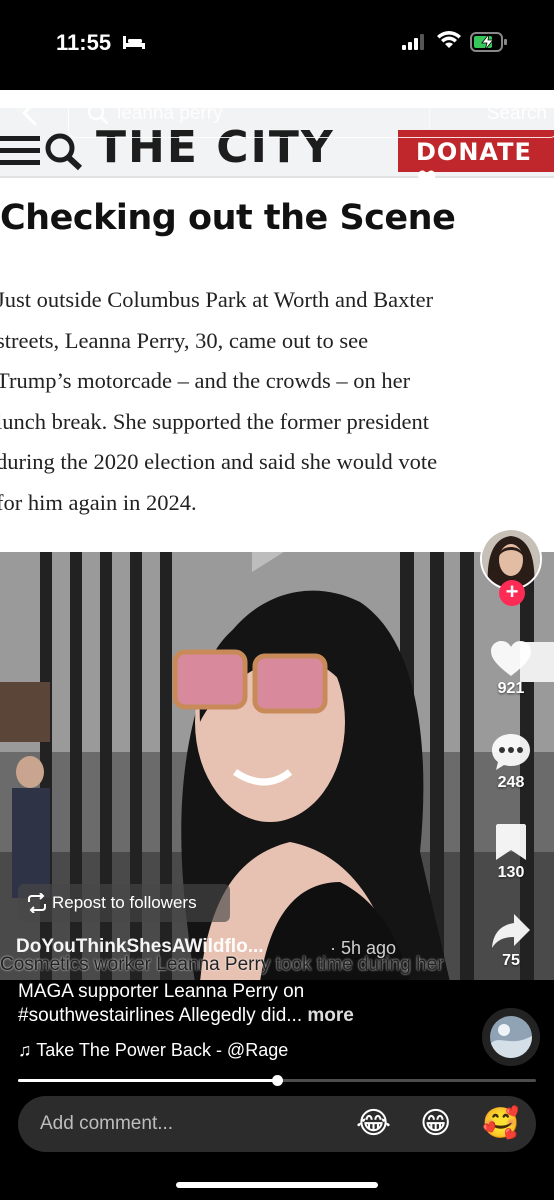  What do you see at coordinates (98, 116) in the screenshot?
I see `search-icon` at bounding box center [98, 116].